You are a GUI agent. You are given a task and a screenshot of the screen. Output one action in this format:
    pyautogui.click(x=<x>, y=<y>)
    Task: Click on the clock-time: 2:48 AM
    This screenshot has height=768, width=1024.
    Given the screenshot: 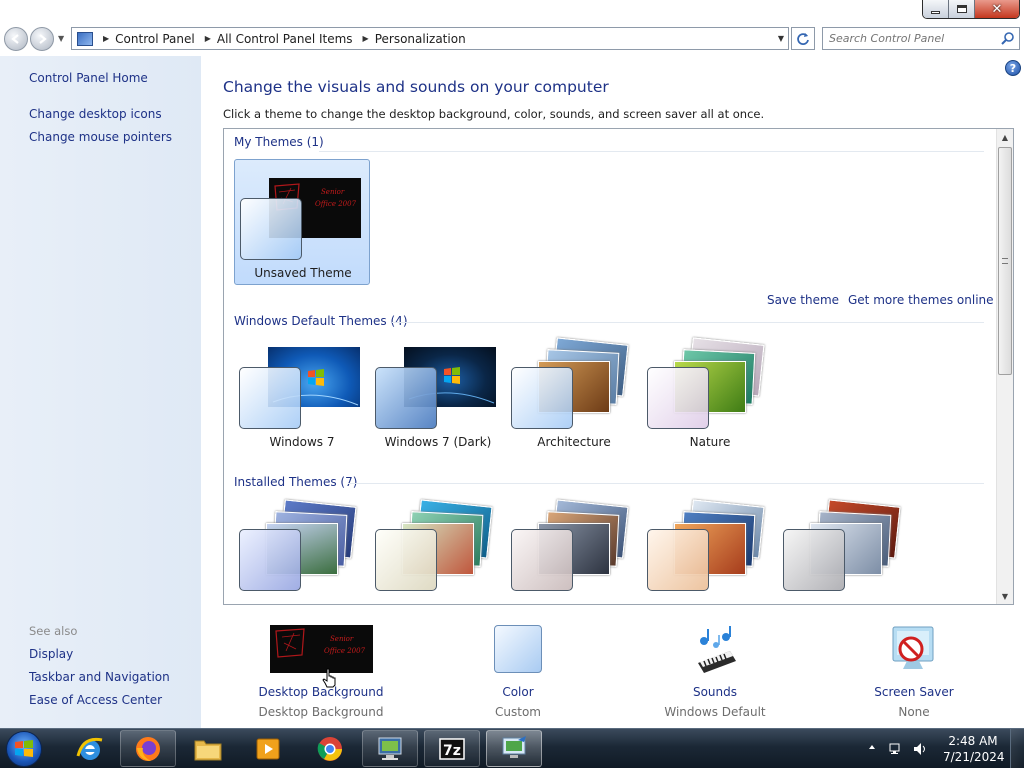 What is the action you would take?
    pyautogui.click(x=973, y=741)
    